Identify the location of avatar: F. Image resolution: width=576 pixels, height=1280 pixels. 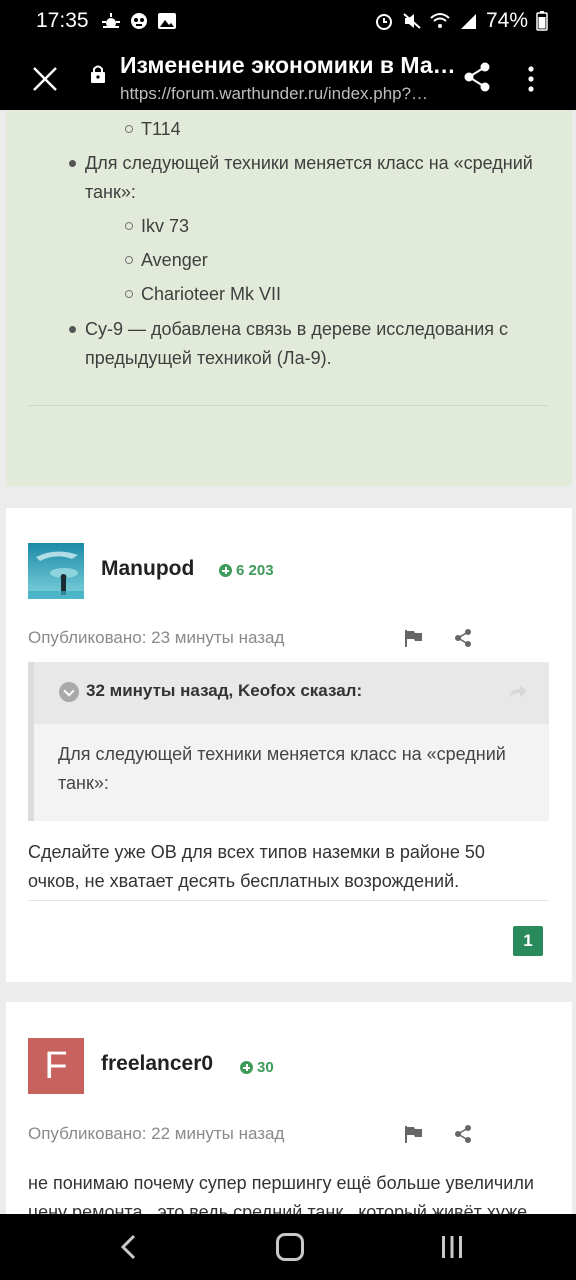
(56, 1066).